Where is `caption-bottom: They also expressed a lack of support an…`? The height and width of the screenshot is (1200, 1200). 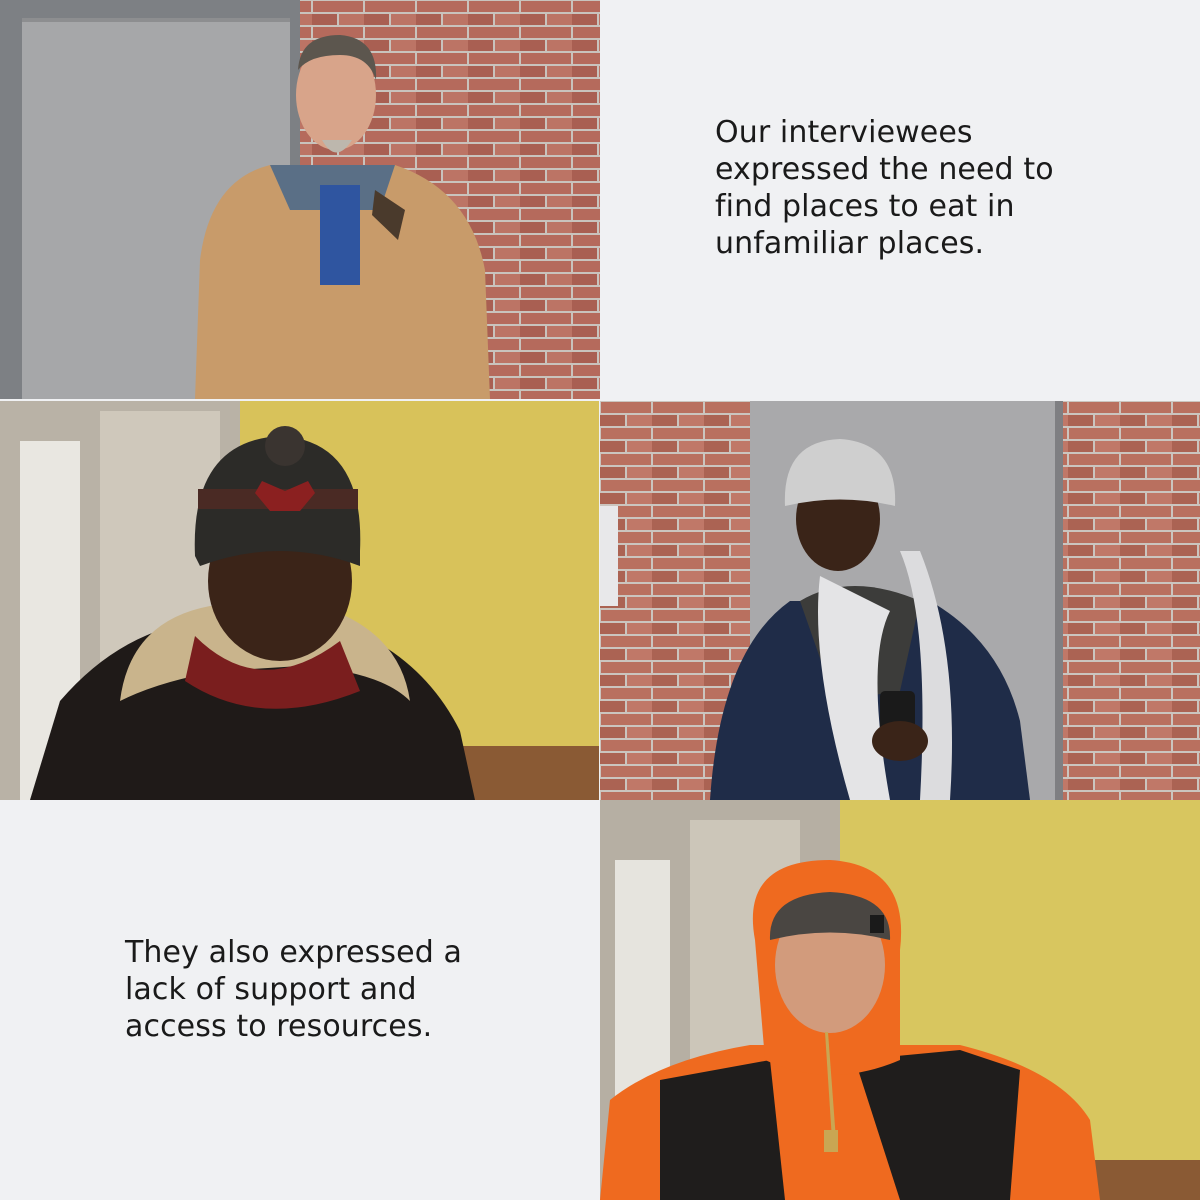 caption-bottom: They also expressed a lack of support an… is located at coordinates (293, 989).